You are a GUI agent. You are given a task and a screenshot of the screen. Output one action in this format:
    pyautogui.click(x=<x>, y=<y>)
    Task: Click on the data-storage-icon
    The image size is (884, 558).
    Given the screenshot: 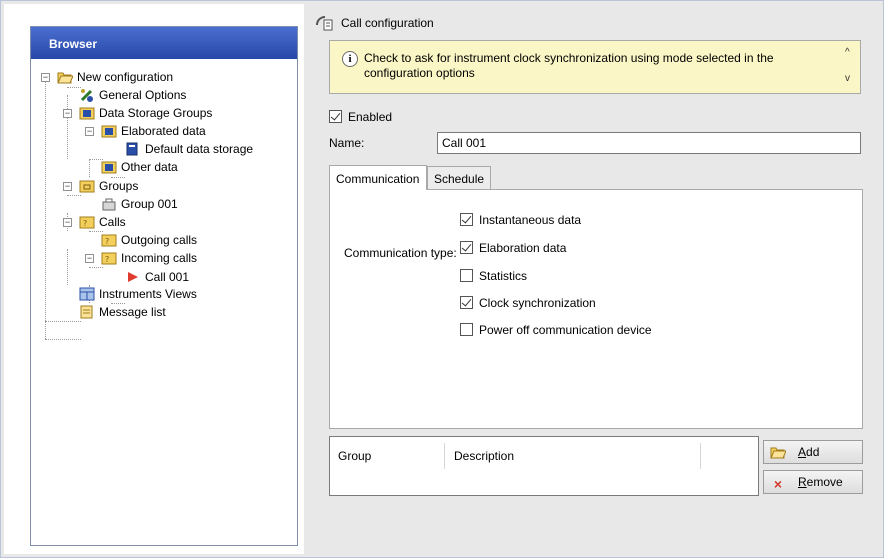 What is the action you would take?
    pyautogui.click(x=132, y=149)
    